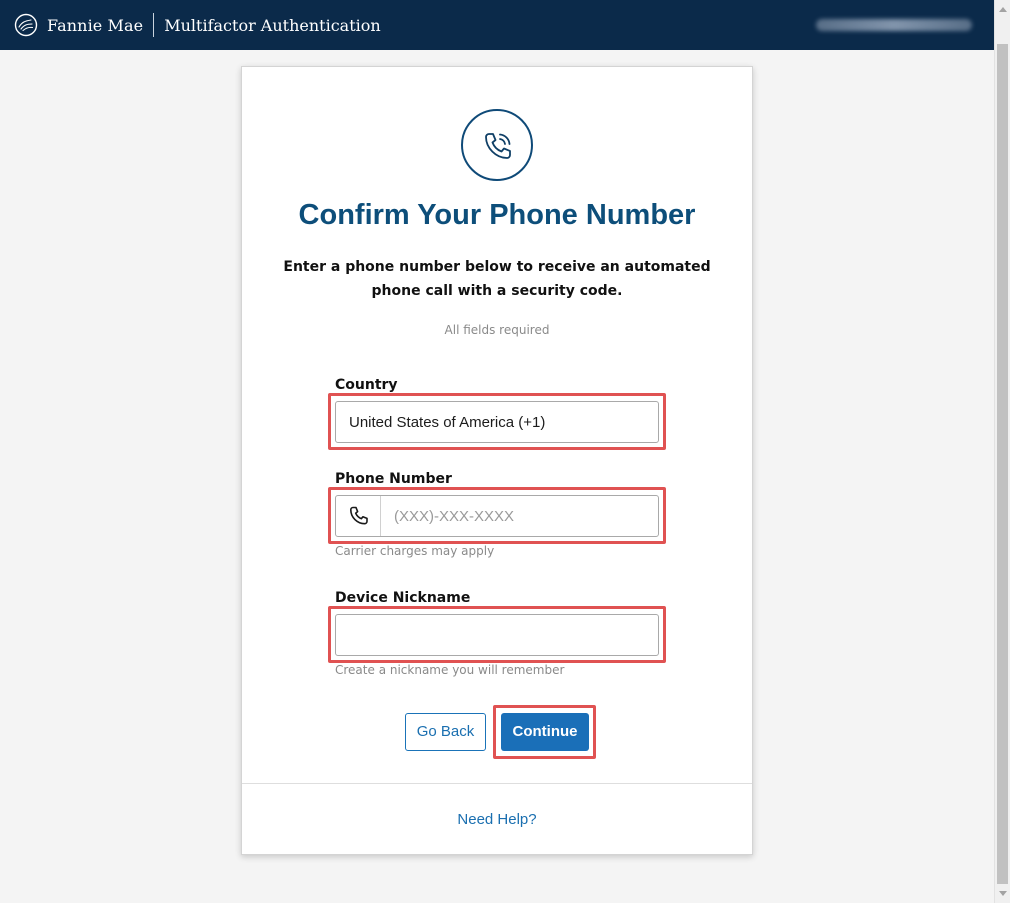 The width and height of the screenshot is (1010, 903). Describe the element at coordinates (1003, 893) in the screenshot. I see `scroll-down-arrow-icon` at that location.